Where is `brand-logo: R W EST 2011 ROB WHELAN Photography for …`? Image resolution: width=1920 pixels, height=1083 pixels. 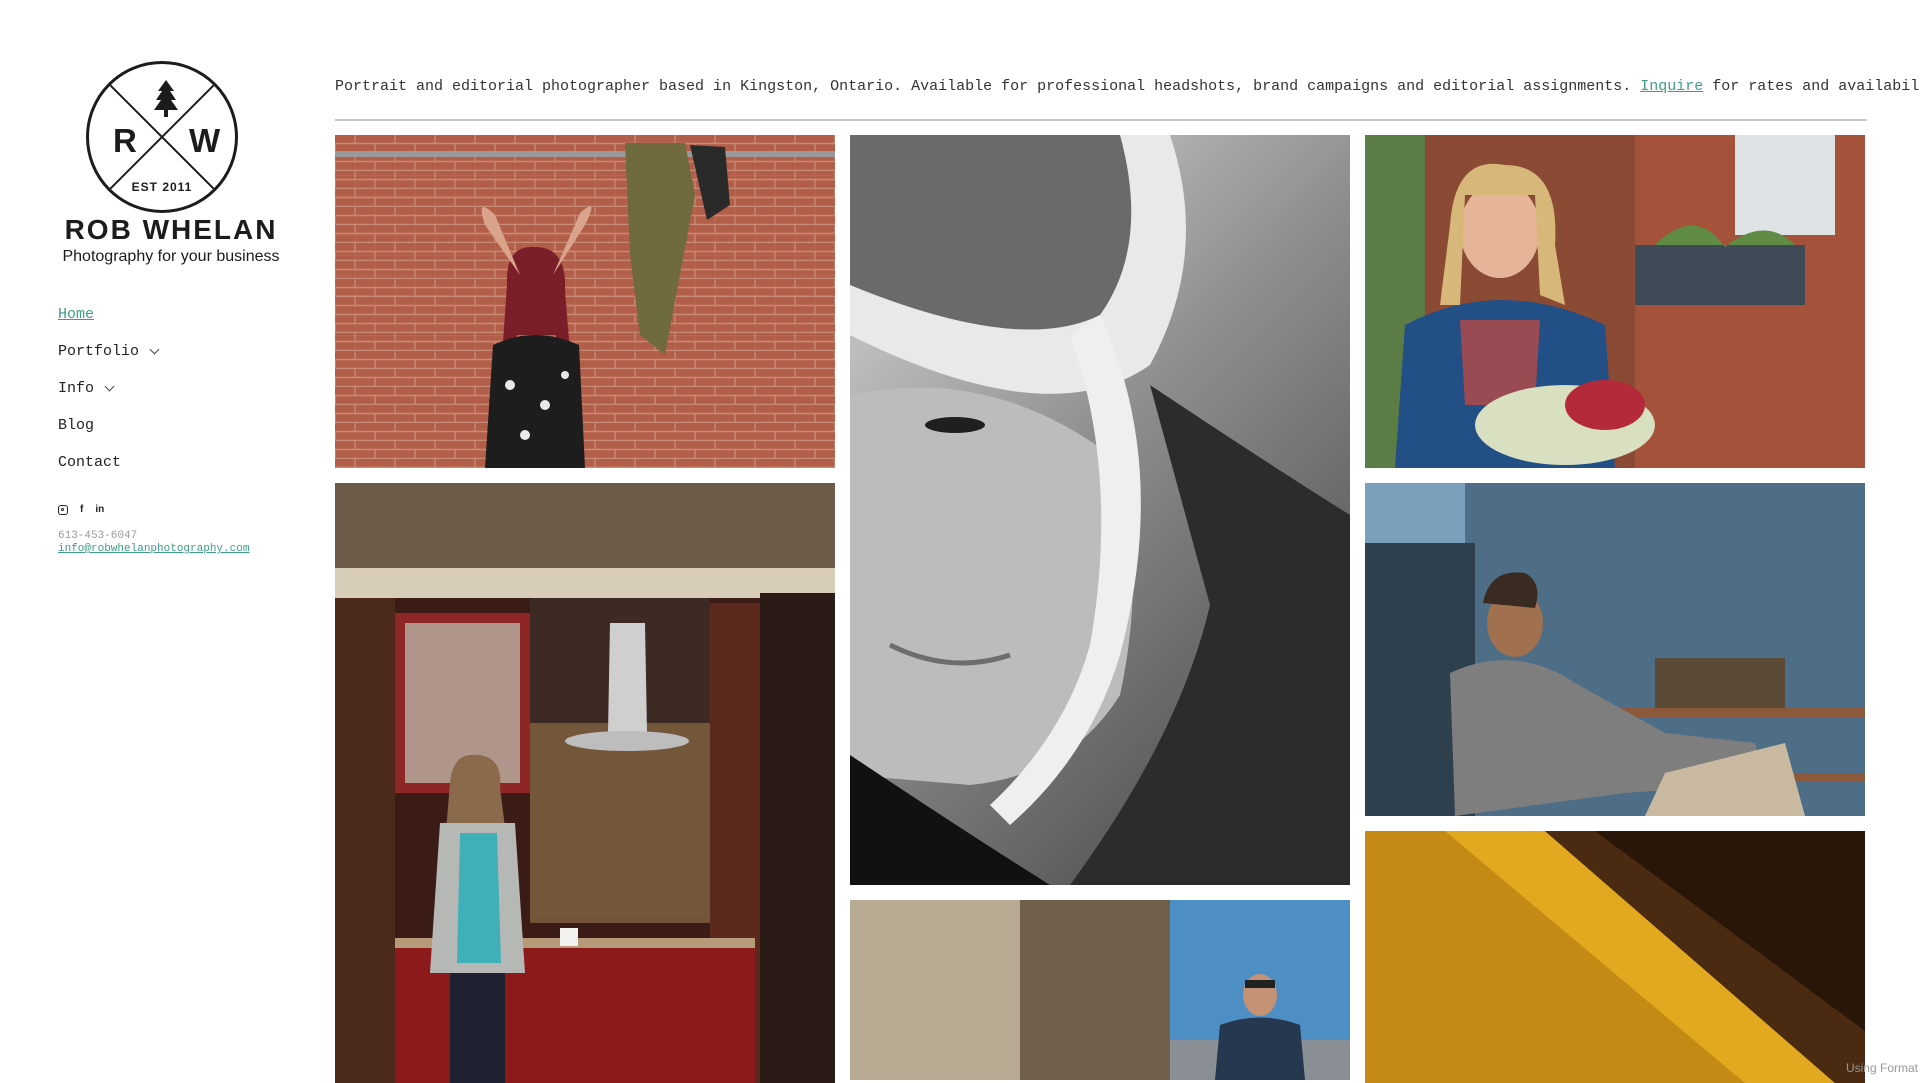
brand-logo: R W EST 2011 ROB WHELAN Photography for … is located at coordinates (171, 161).